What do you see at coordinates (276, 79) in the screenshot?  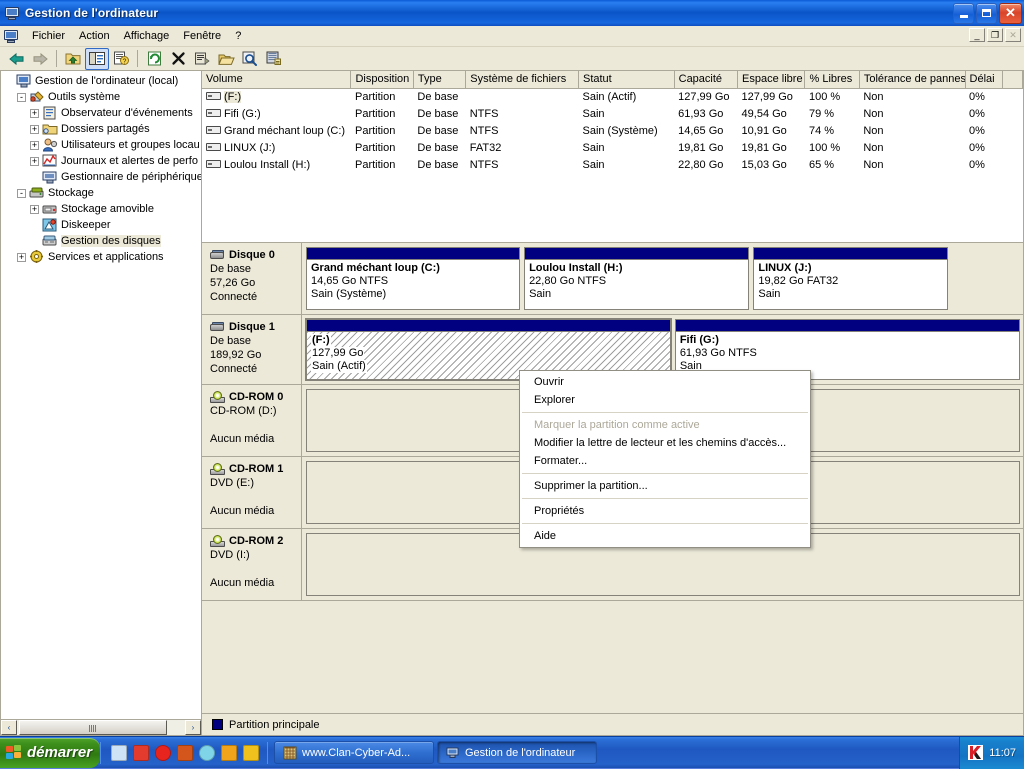 I see `volume-column-header-volume: Volume` at bounding box center [276, 79].